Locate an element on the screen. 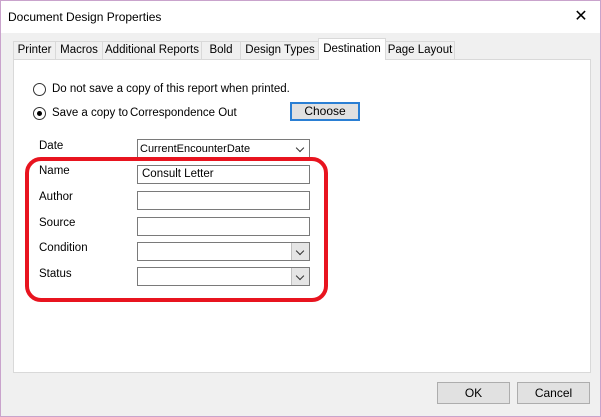 Image resolution: width=601 pixels, height=417 pixels. save-copy-label: Save a copy to is located at coordinates (90, 113).